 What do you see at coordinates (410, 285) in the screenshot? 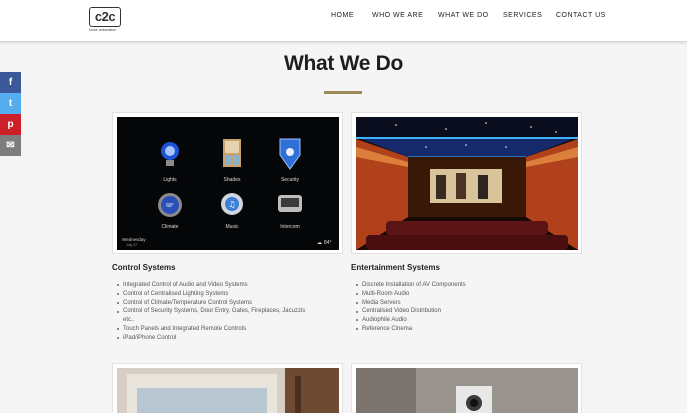
I see `list-item: Discrete Installation of AV Components` at bounding box center [410, 285].